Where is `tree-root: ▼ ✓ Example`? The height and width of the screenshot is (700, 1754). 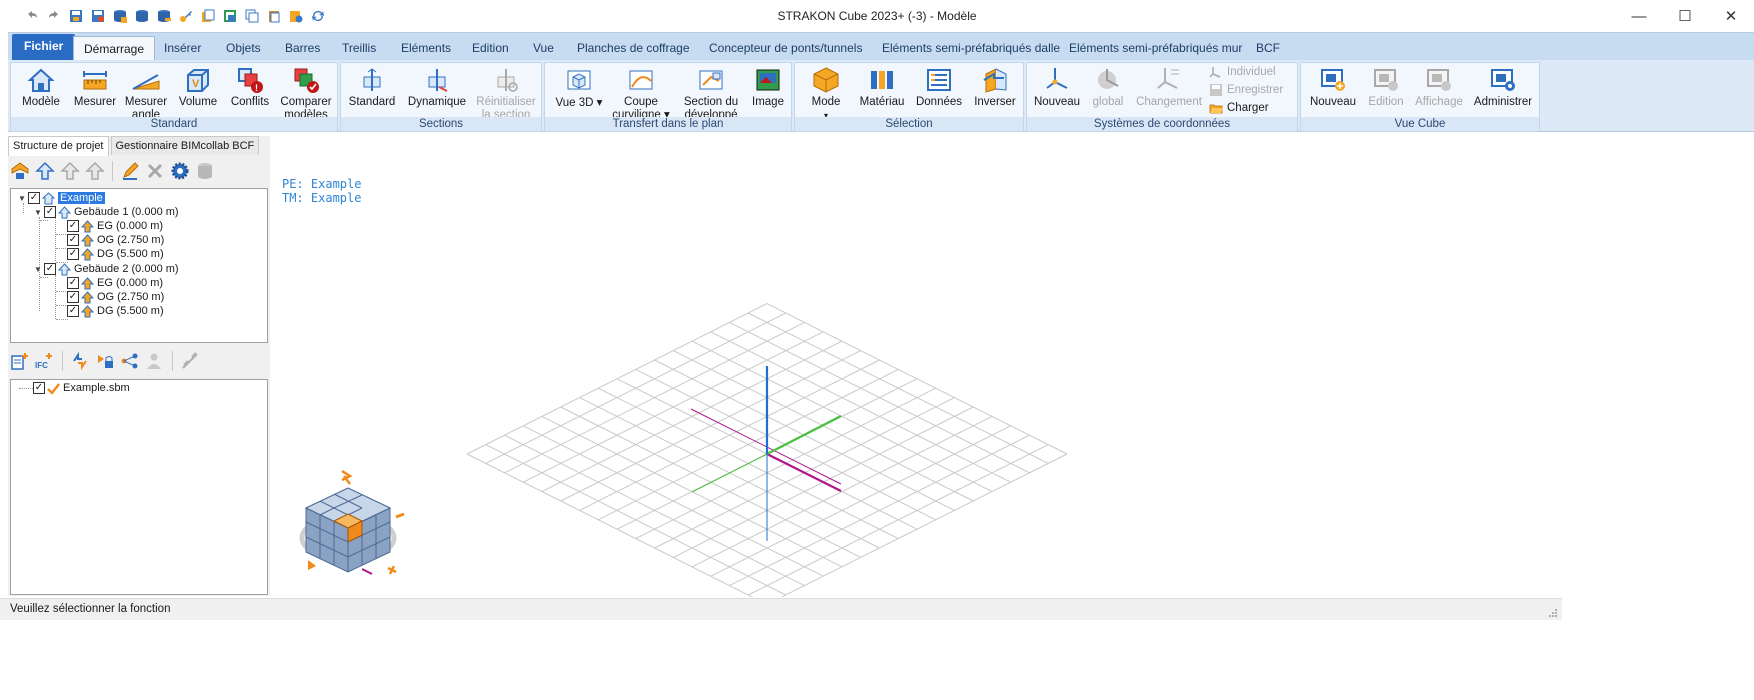 tree-root: ▼ ✓ Example is located at coordinates (61, 198).